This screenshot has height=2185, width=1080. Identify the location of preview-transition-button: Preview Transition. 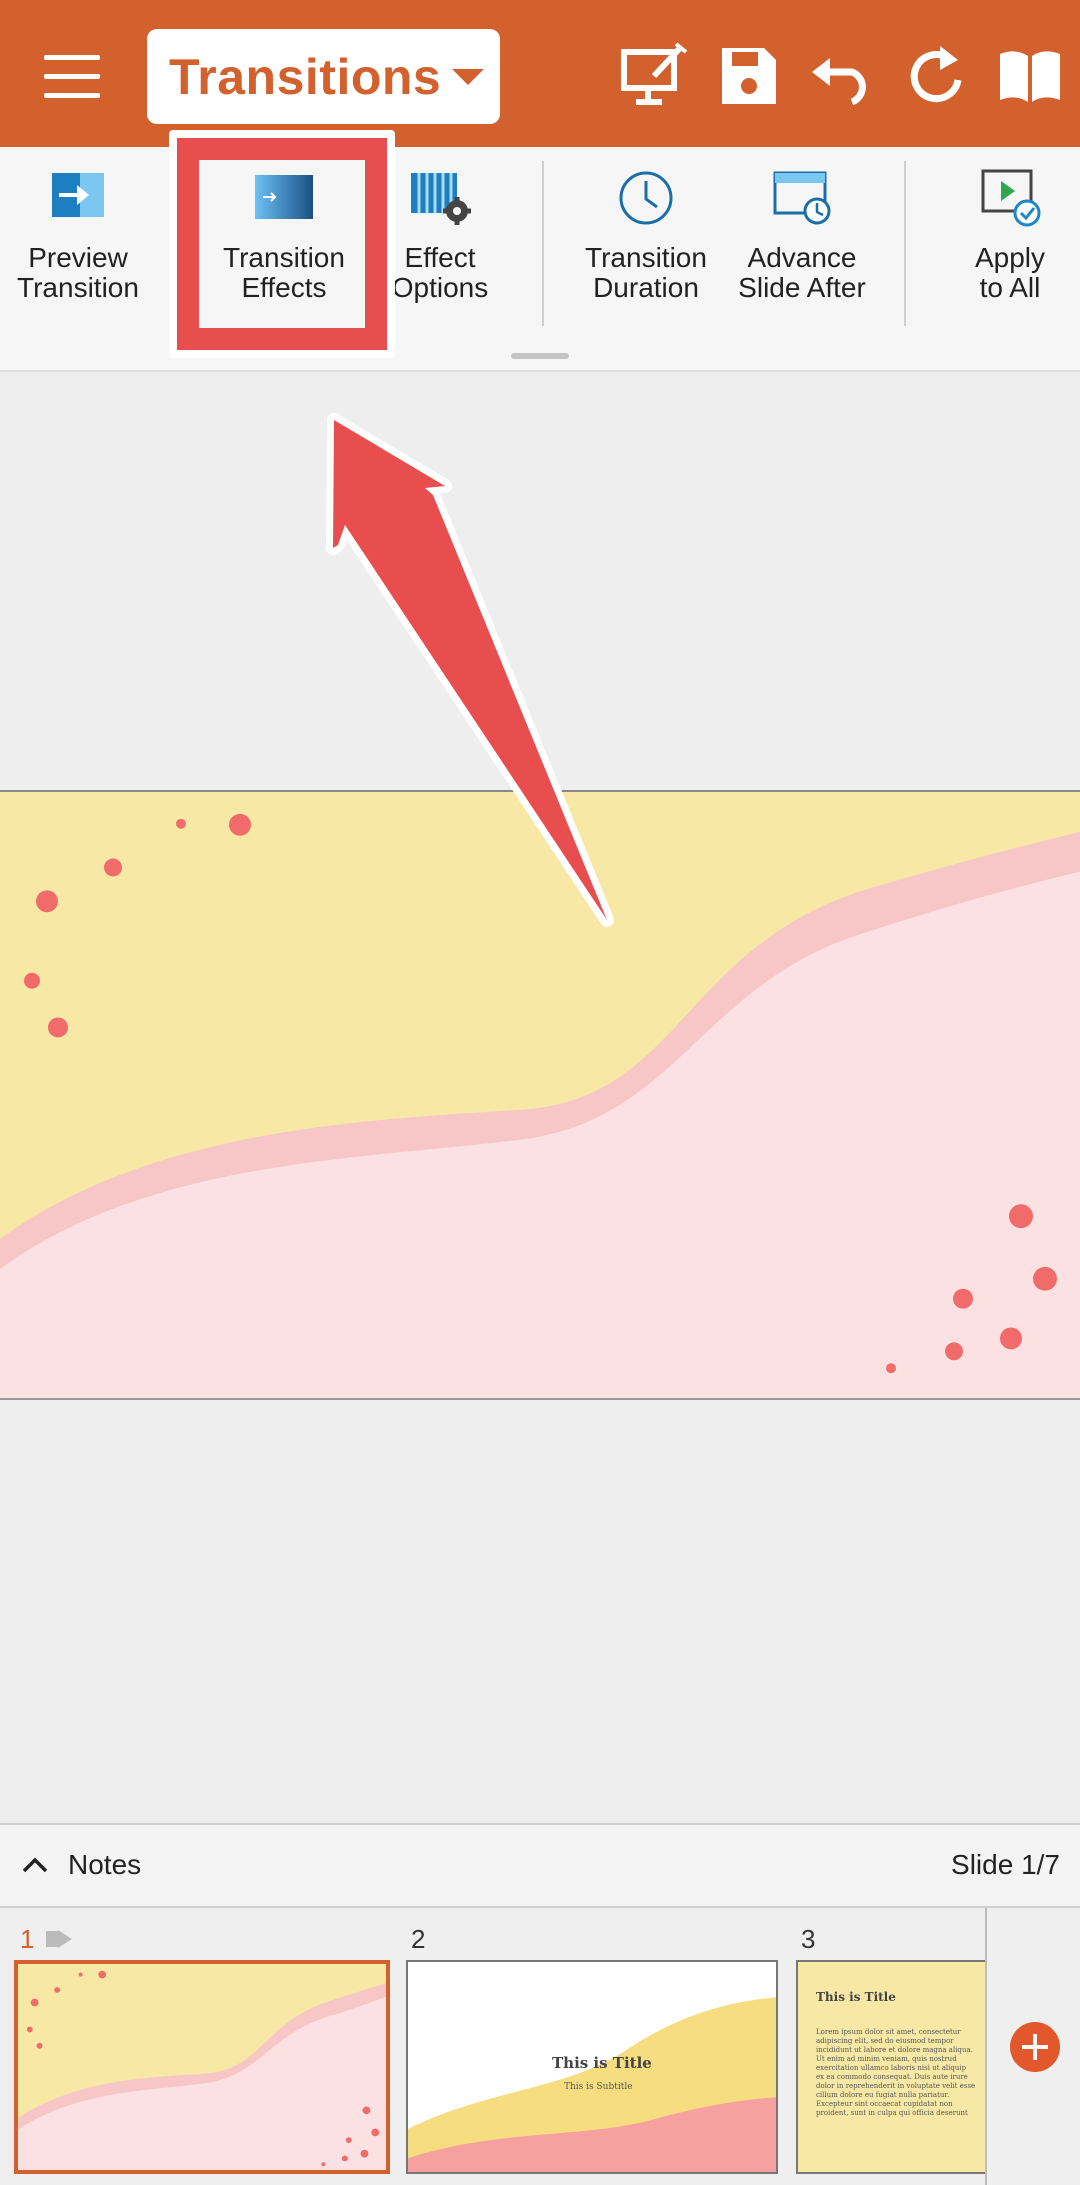
(79, 257).